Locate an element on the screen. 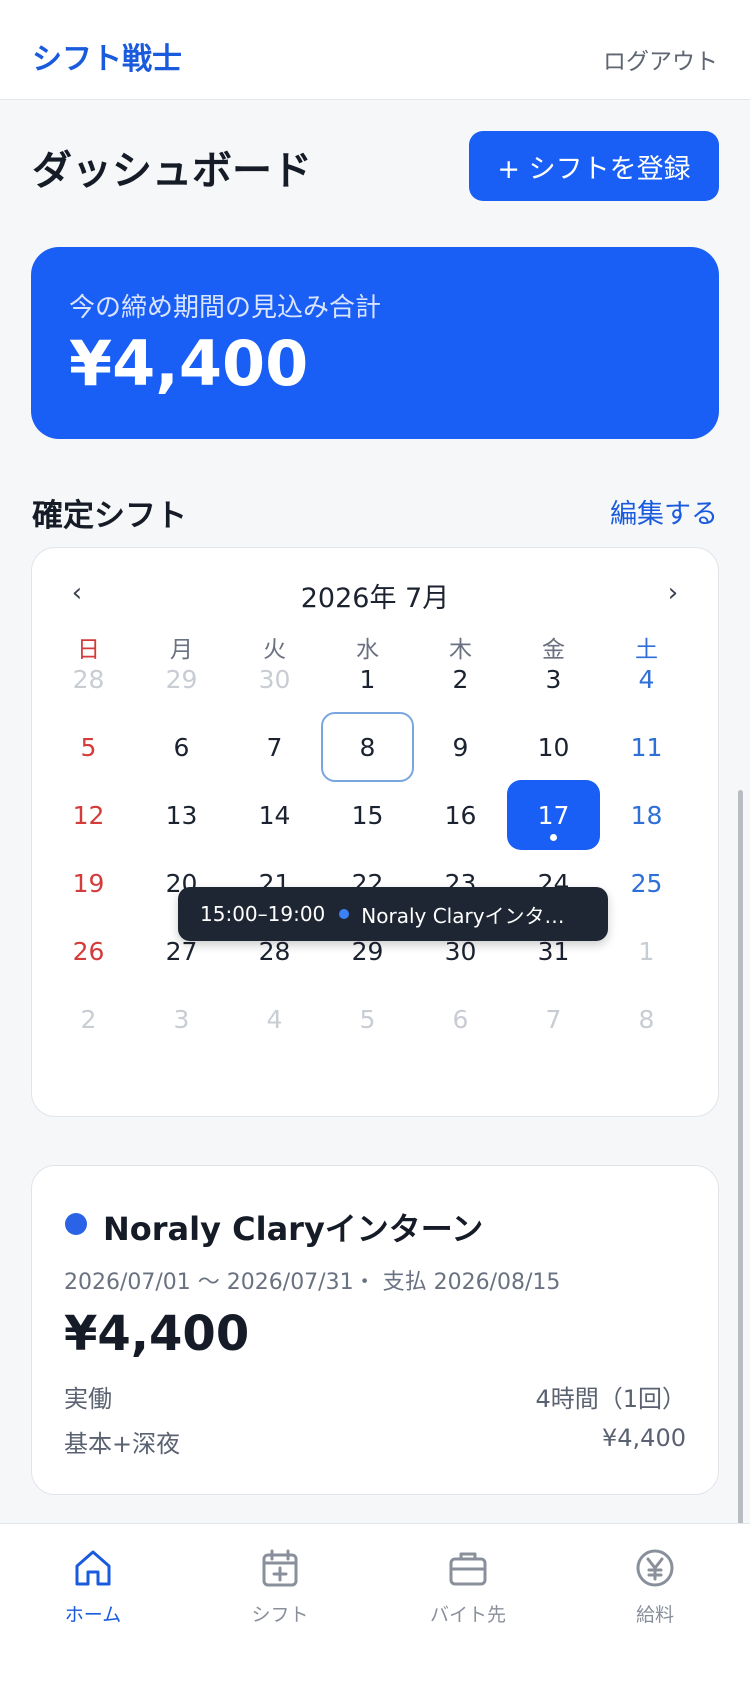 The height and width of the screenshot is (1699, 750). job-color-dot is located at coordinates (76, 1224).